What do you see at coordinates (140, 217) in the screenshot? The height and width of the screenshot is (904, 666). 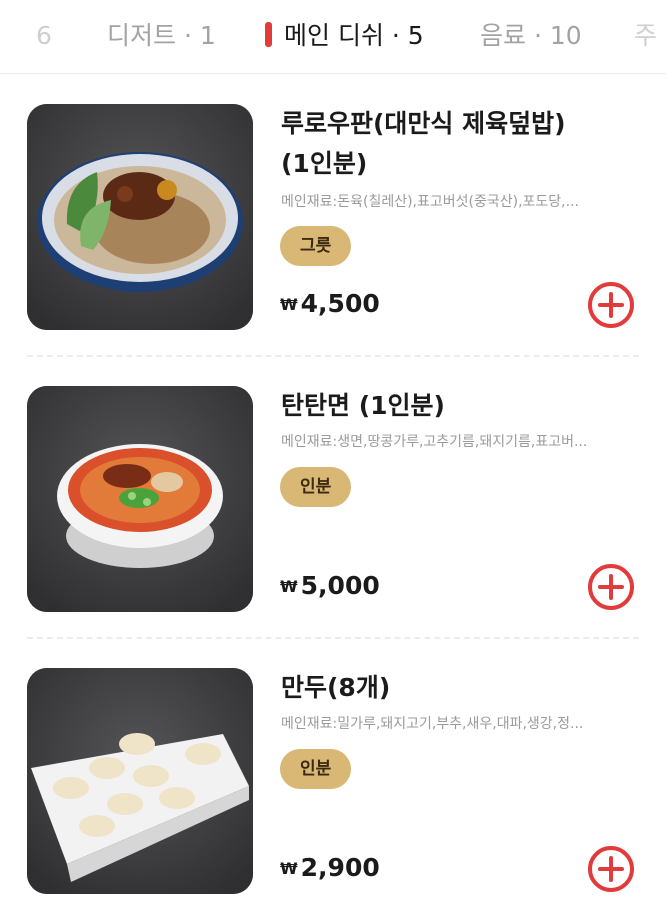 I see `food-photo-lurou-fan` at bounding box center [140, 217].